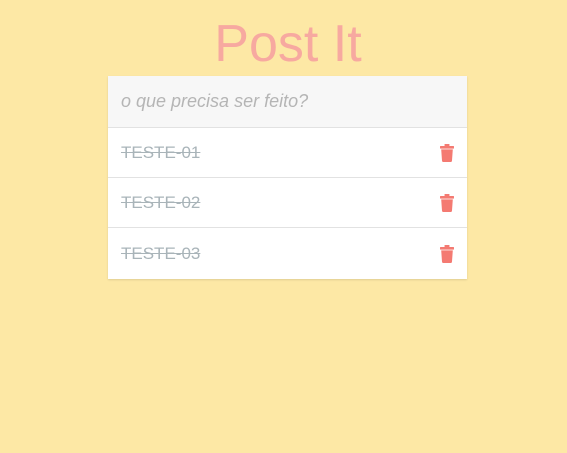  I want to click on task-item: TESTE-02, so click(287, 203).